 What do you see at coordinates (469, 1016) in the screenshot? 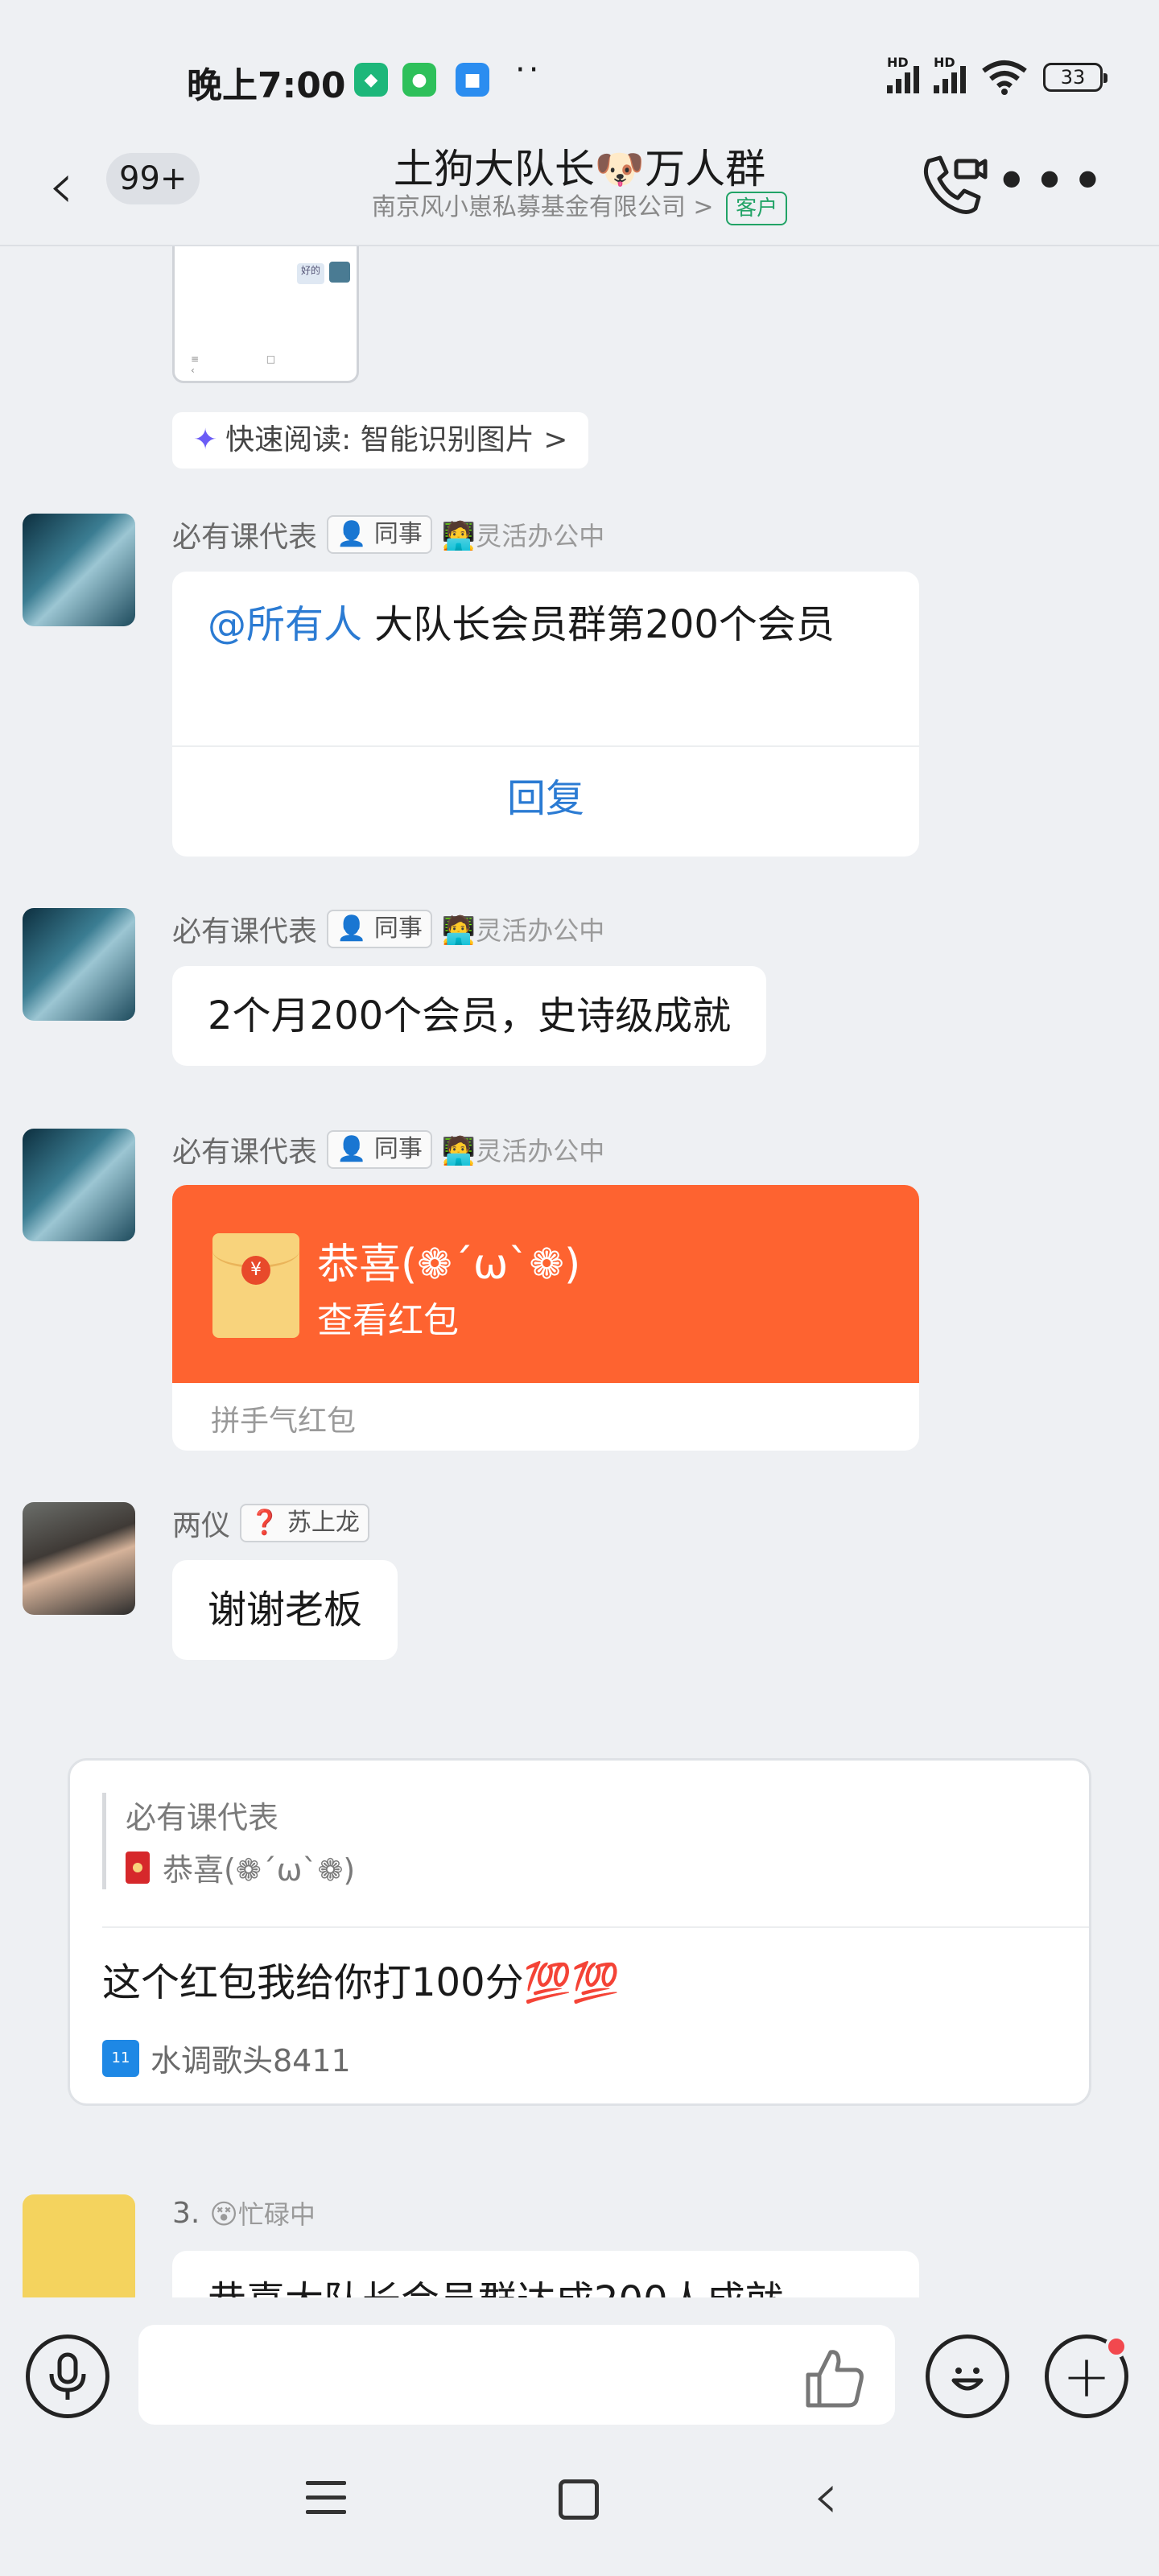
I see `text-message: 2个月200个会员，史诗级成就` at bounding box center [469, 1016].